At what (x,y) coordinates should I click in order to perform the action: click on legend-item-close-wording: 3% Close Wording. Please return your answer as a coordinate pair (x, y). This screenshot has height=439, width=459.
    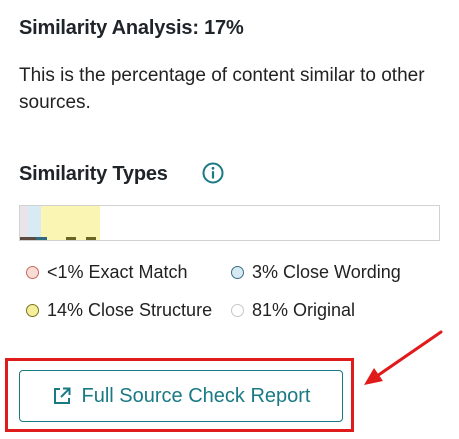
    Looking at the image, I should click on (316, 272).